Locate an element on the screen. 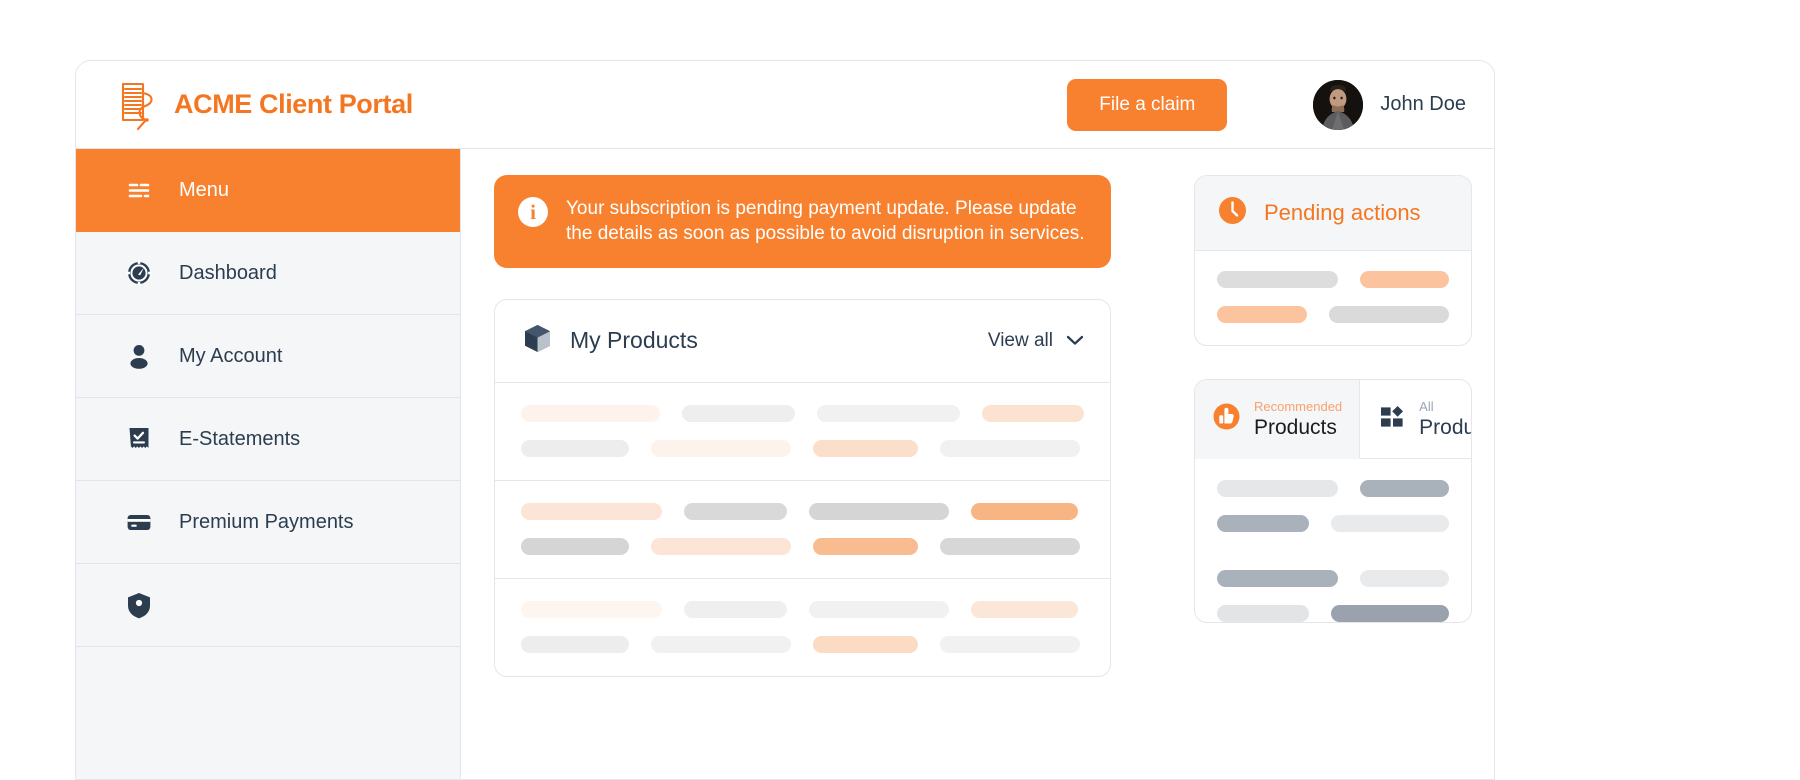  brand: ACME Client Portal is located at coordinates (263, 105).